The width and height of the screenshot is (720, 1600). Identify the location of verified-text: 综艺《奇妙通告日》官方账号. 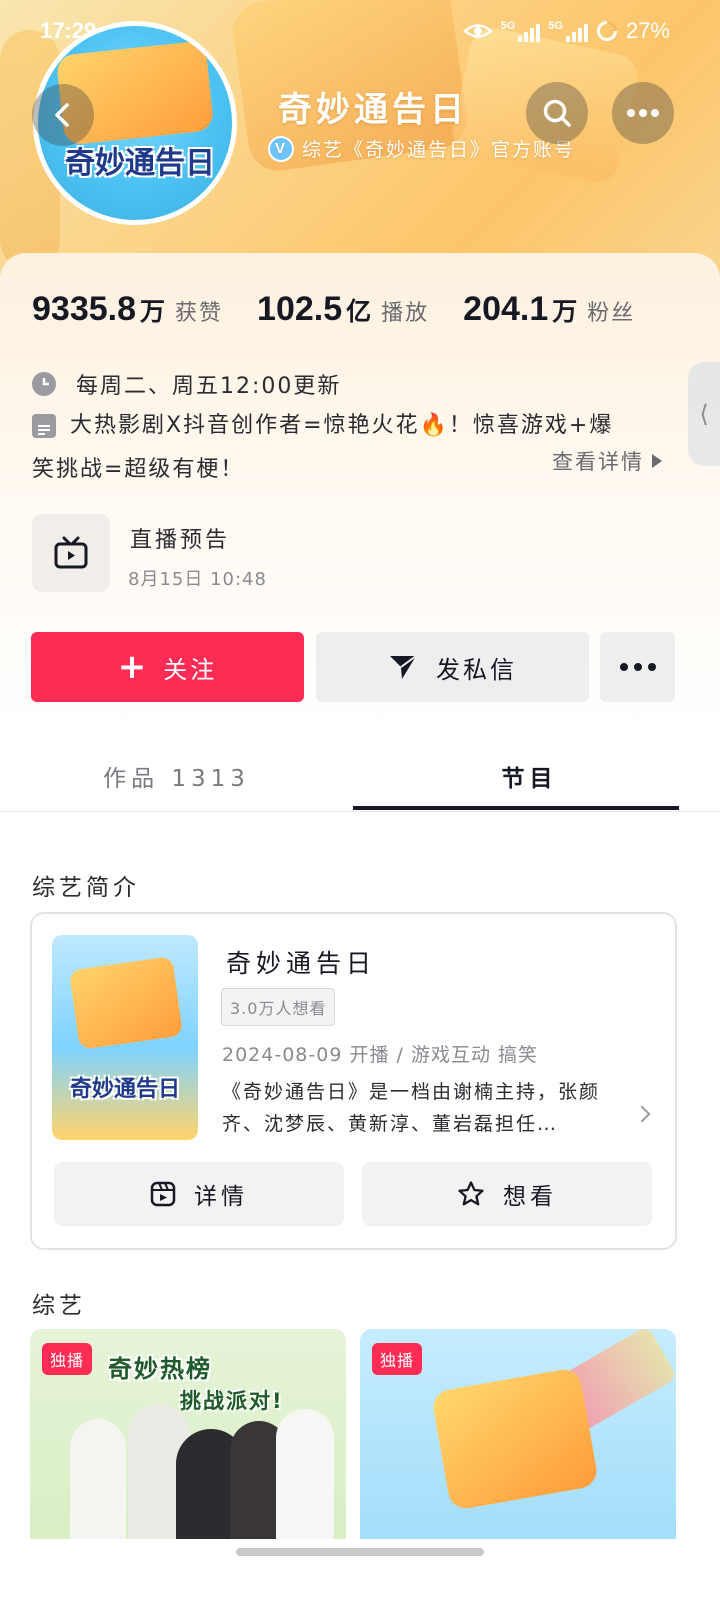
(439, 150).